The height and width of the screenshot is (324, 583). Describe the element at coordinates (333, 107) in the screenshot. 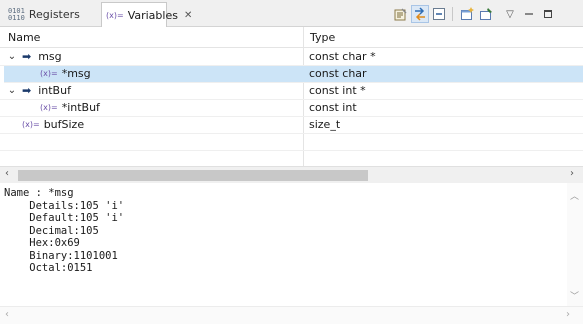

I see `variable-type: const int` at that location.